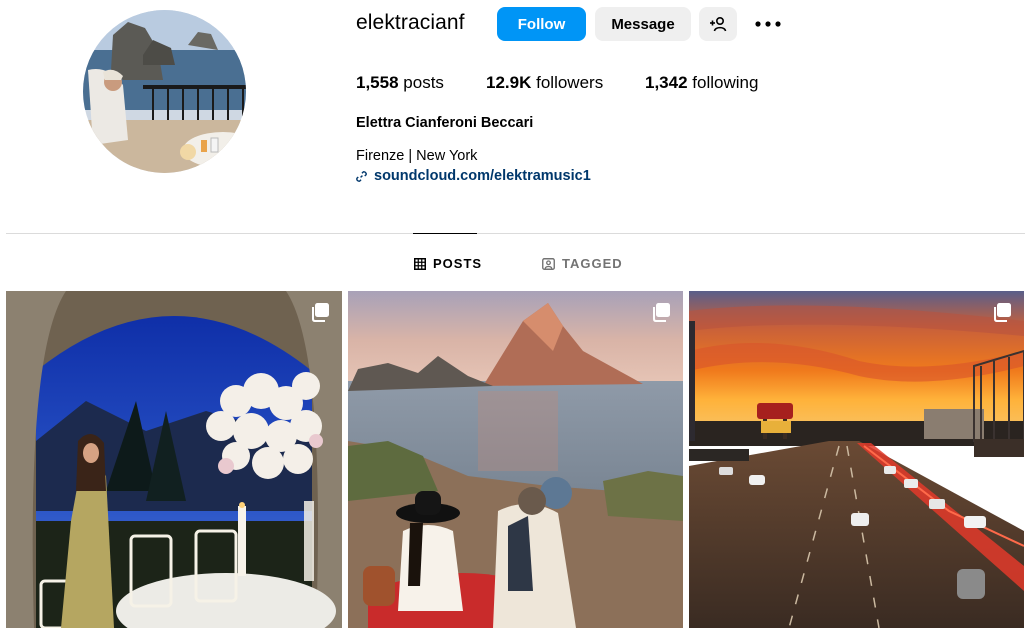  What do you see at coordinates (377, 82) in the screenshot?
I see `posts-count-value: 1,558` at bounding box center [377, 82].